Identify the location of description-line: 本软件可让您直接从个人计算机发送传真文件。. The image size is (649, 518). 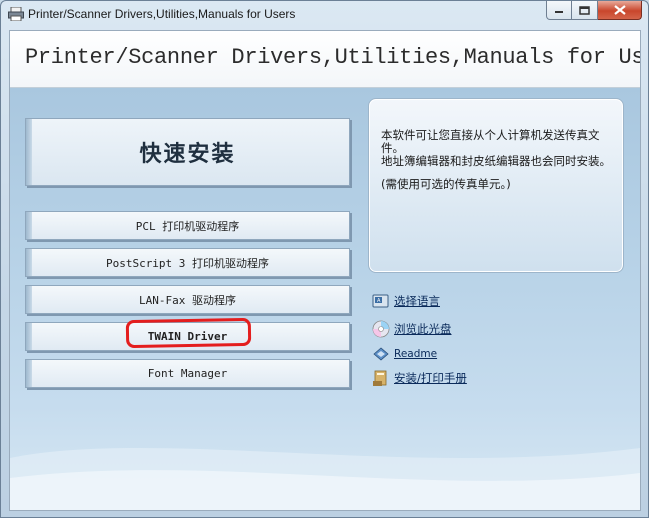
(490, 141).